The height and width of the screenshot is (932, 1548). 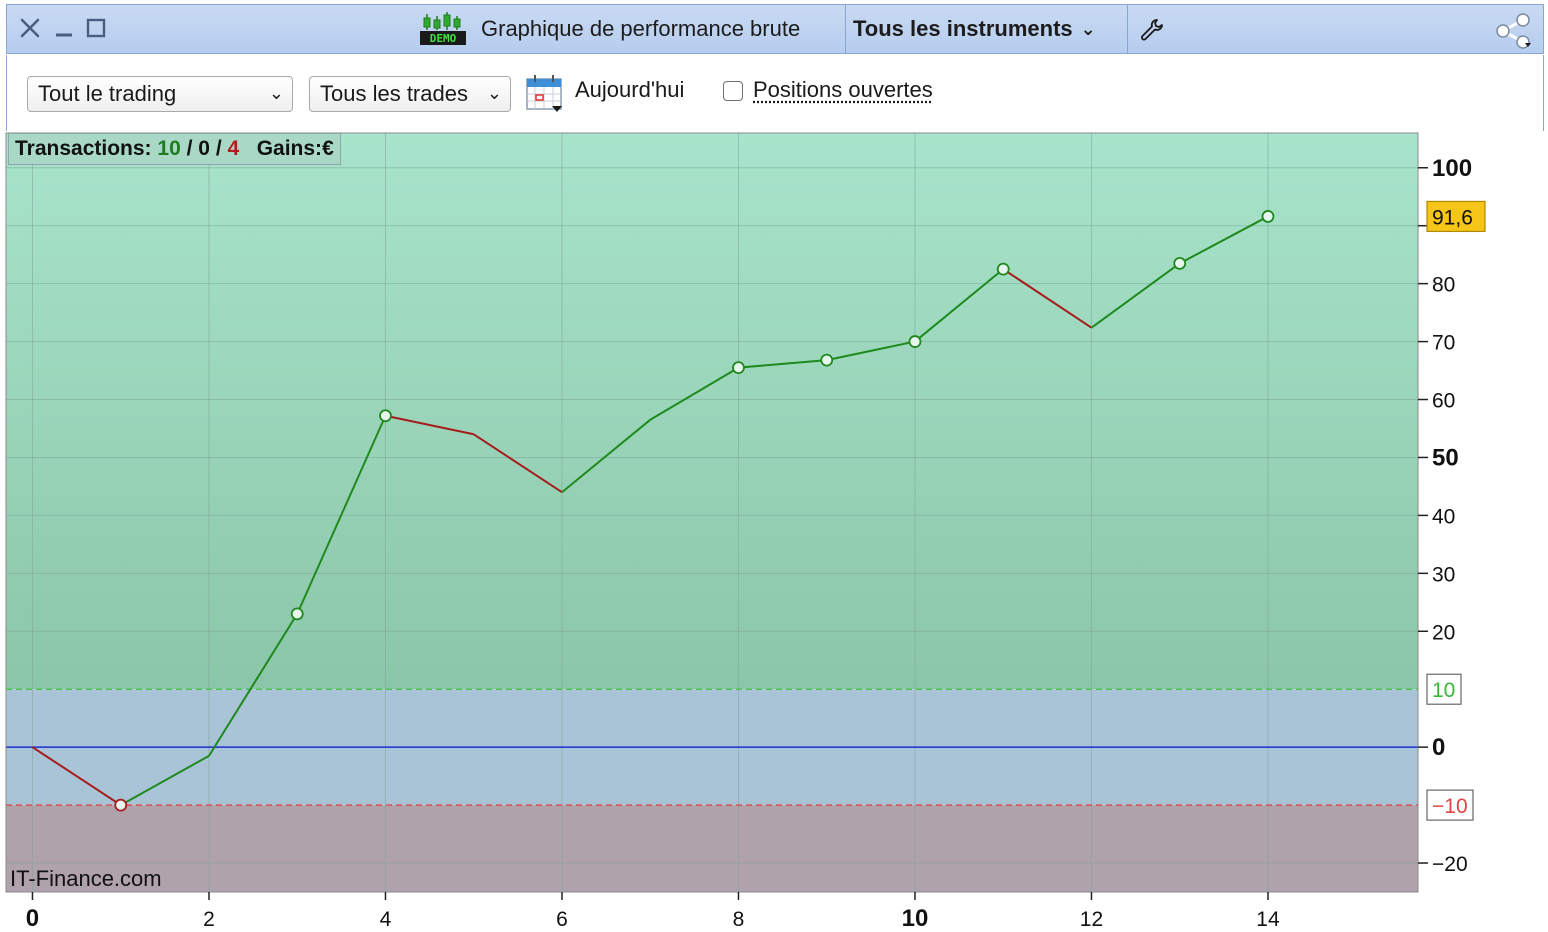 What do you see at coordinates (641, 28) in the screenshot?
I see `window-title: Graphique de performance brute` at bounding box center [641, 28].